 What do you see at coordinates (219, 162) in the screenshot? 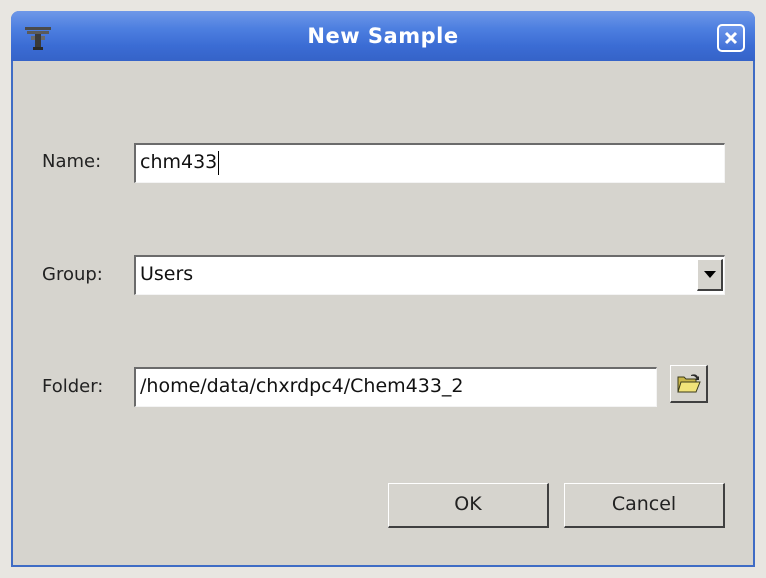
I see `text-caret` at bounding box center [219, 162].